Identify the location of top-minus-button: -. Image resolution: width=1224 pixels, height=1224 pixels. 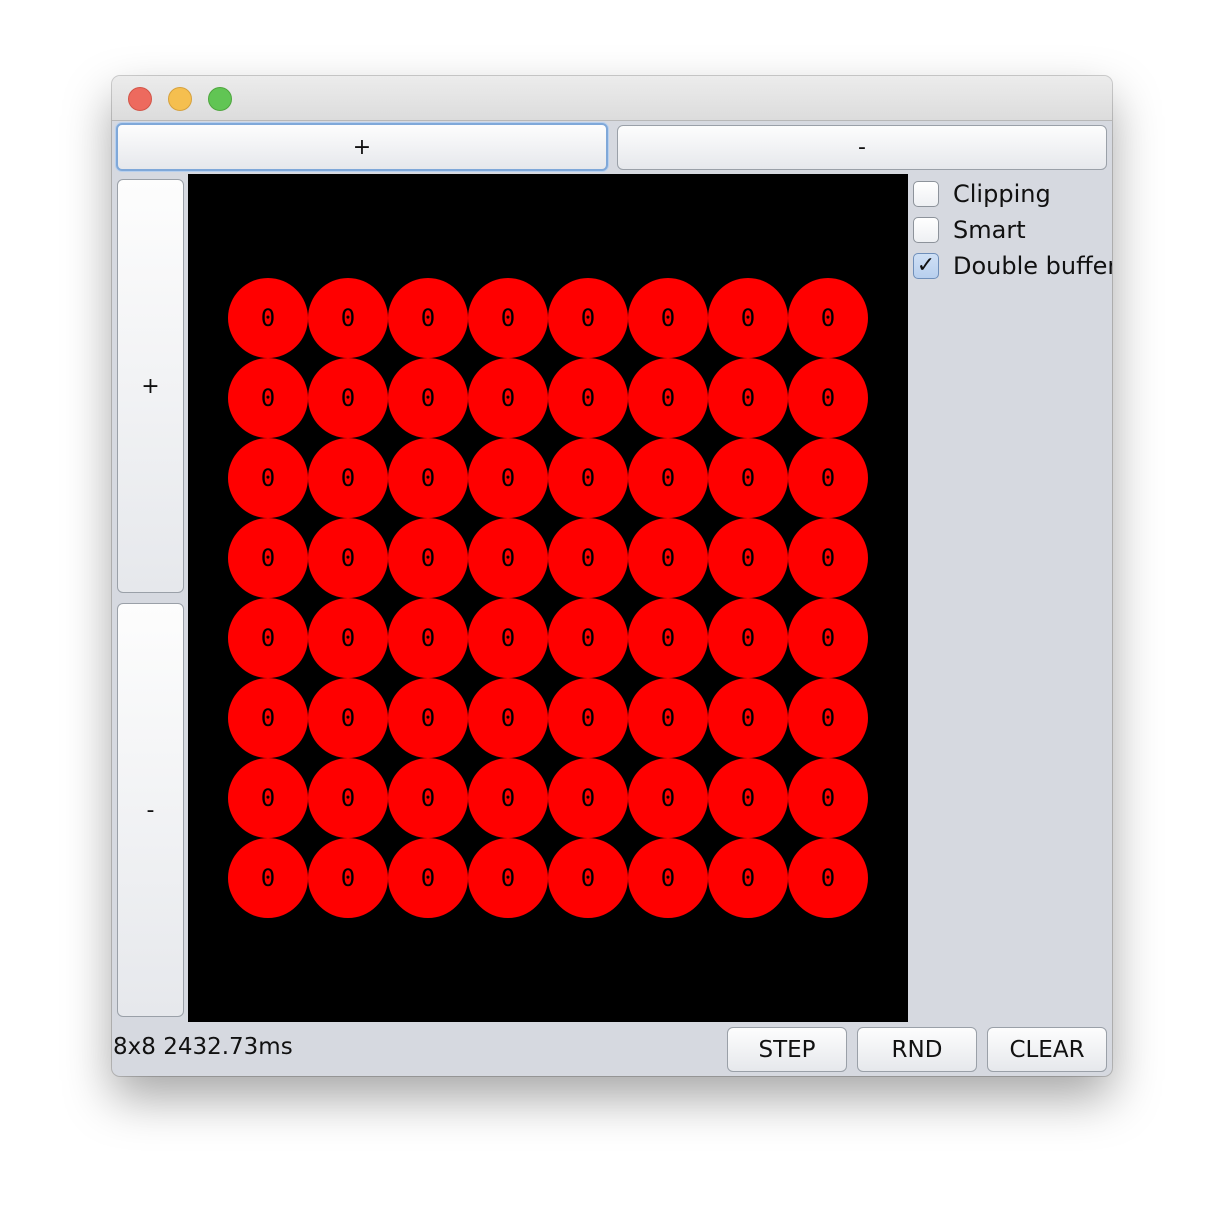
(862, 147).